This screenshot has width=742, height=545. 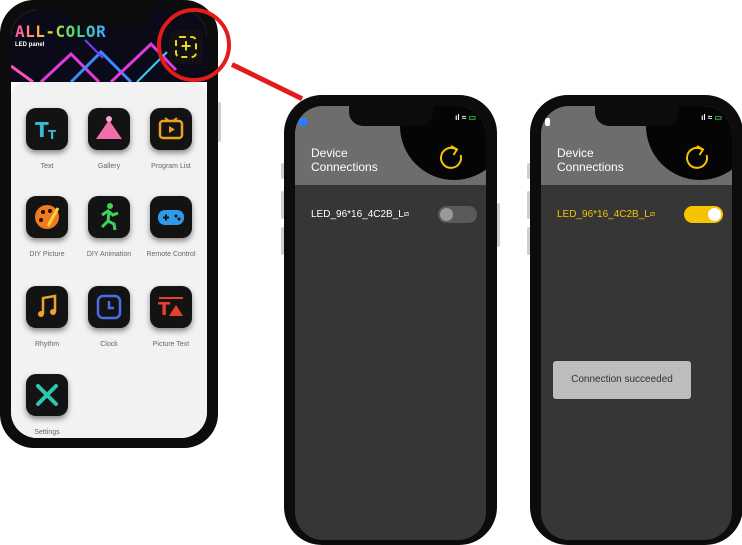 I want to click on app-gallery: Gallery, so click(x=109, y=139).